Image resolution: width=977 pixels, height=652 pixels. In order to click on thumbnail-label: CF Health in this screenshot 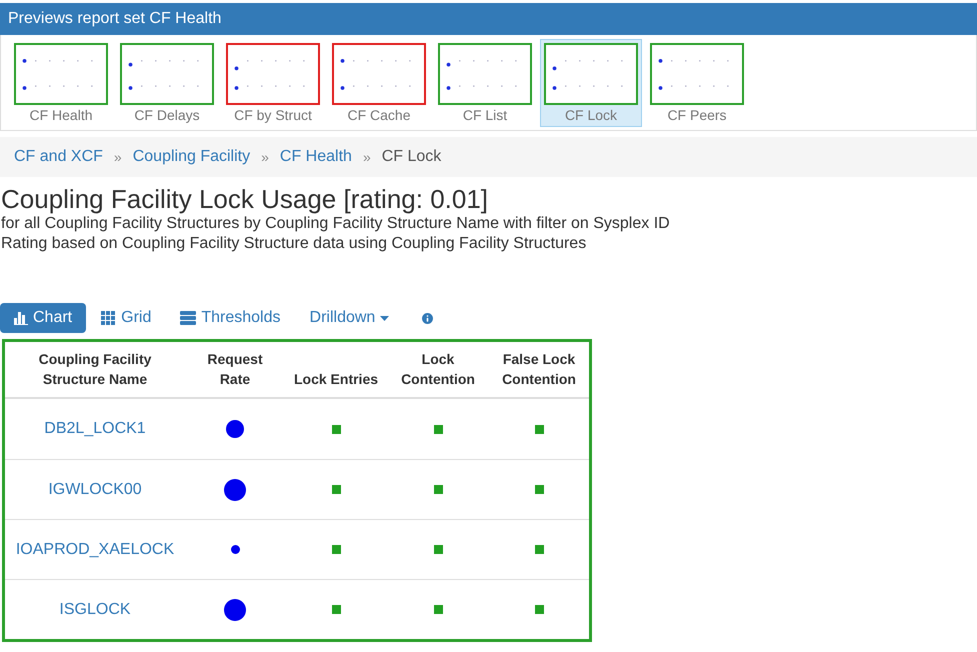, I will do `click(61, 115)`.